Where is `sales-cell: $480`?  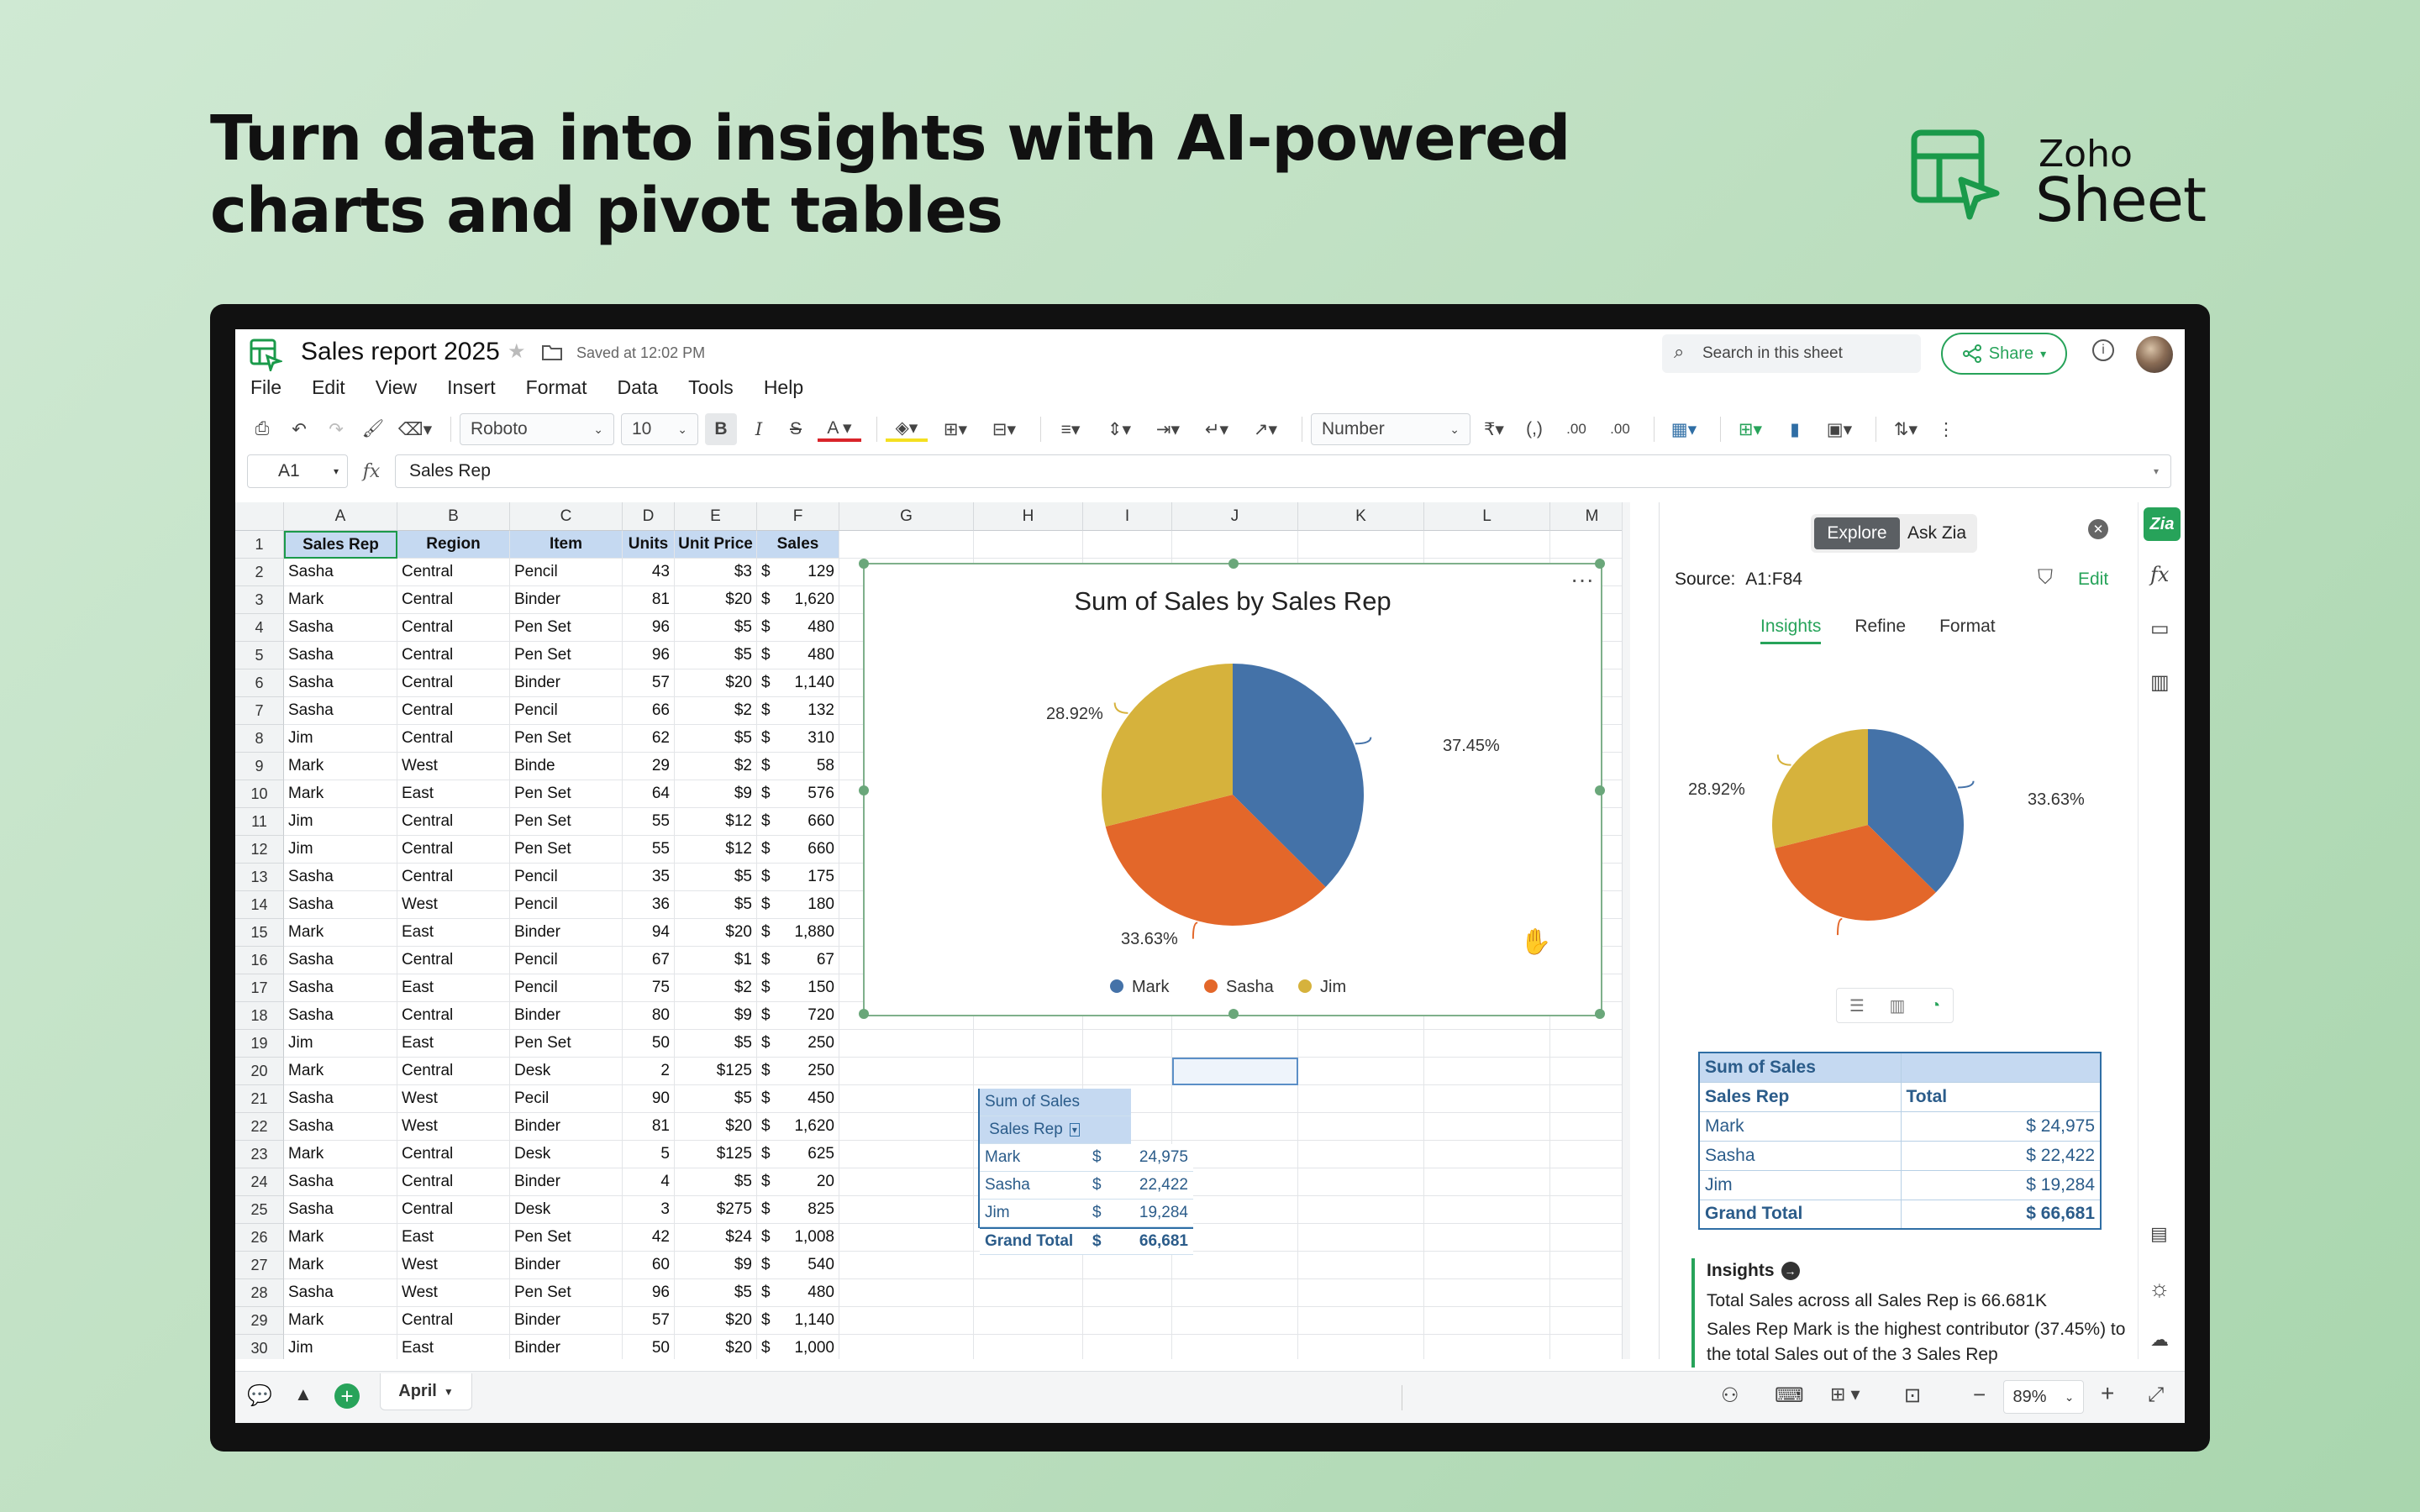
sales-cell: $480 is located at coordinates (798, 628).